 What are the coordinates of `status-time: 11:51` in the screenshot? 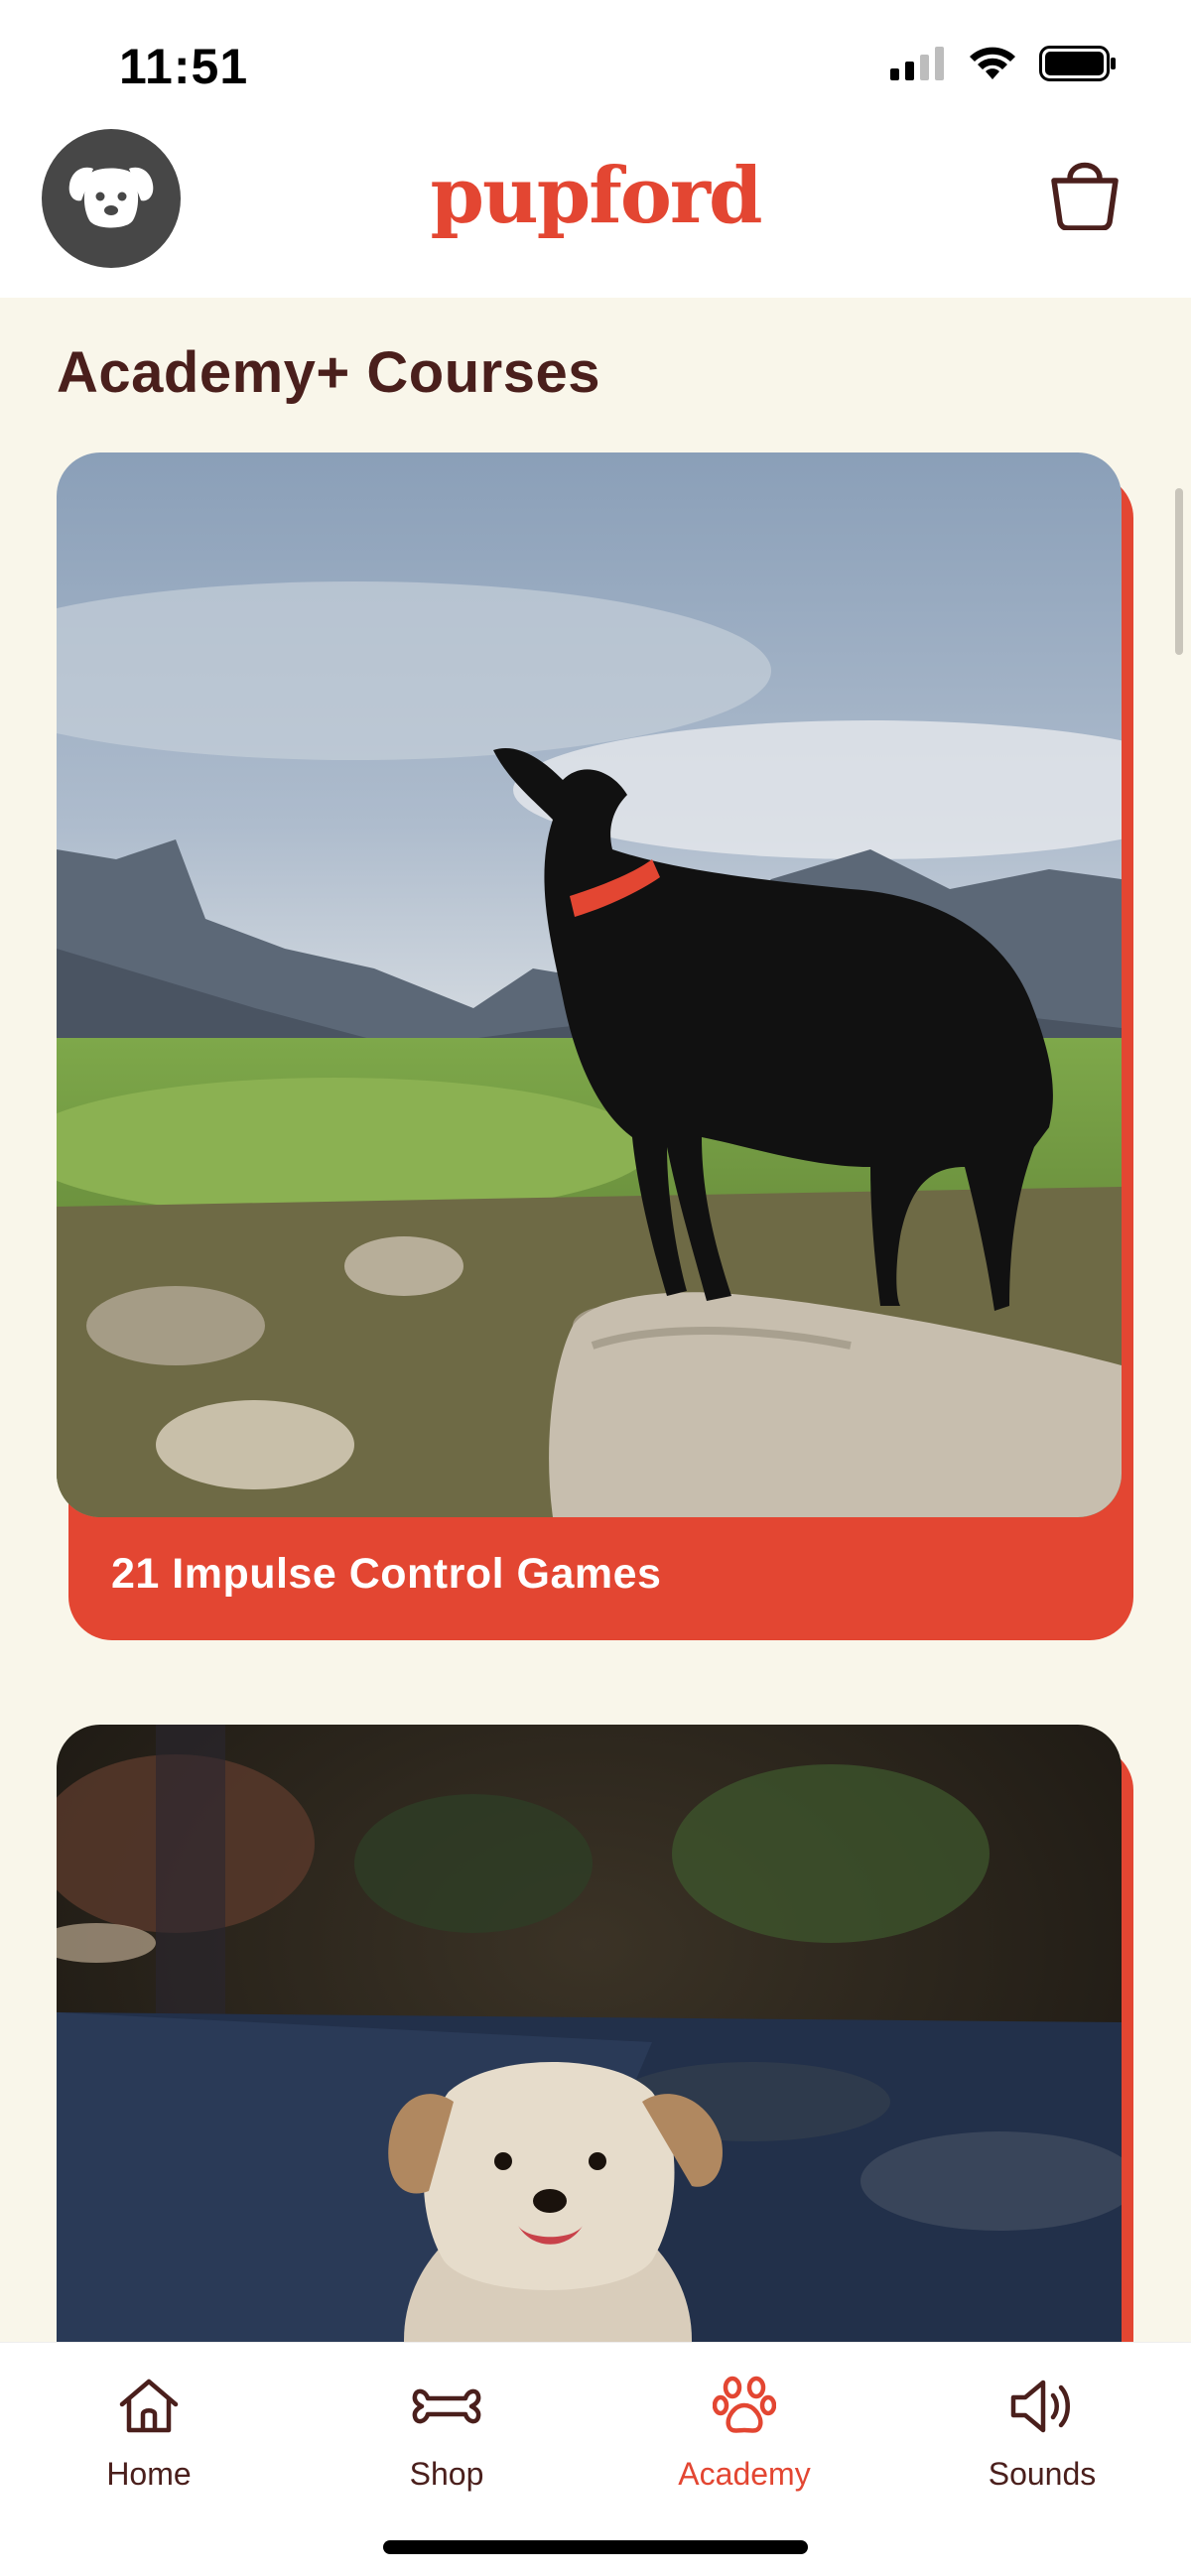 It's located at (184, 67).